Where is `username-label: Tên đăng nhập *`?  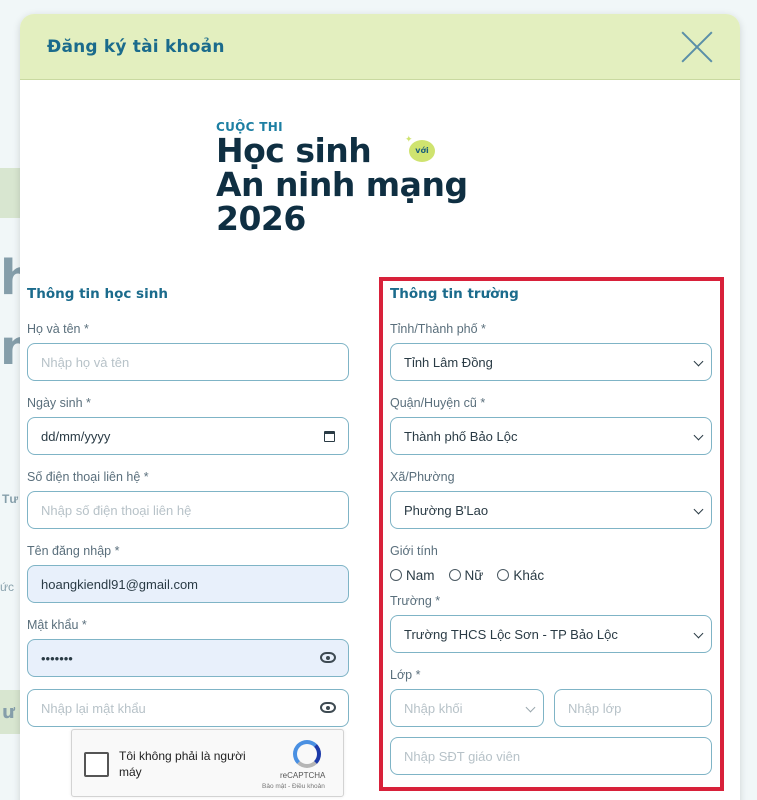
username-label: Tên đăng nhập * is located at coordinates (73, 551).